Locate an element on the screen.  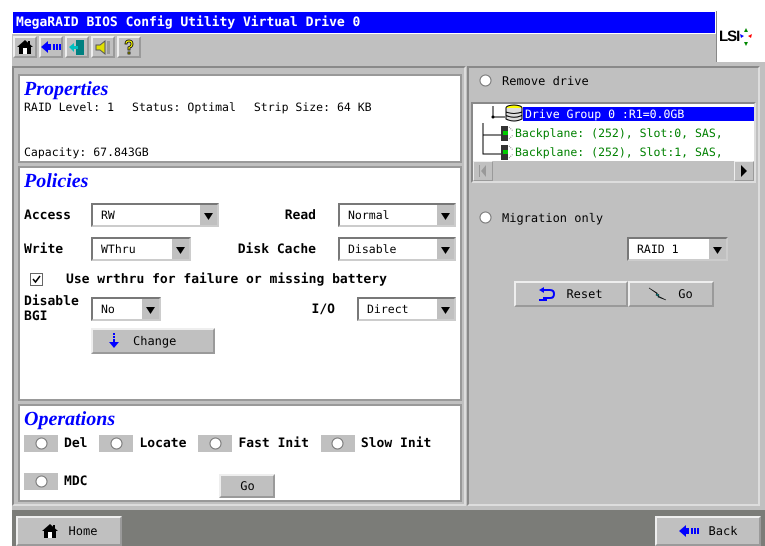
field-label: I/O is located at coordinates (323, 309).